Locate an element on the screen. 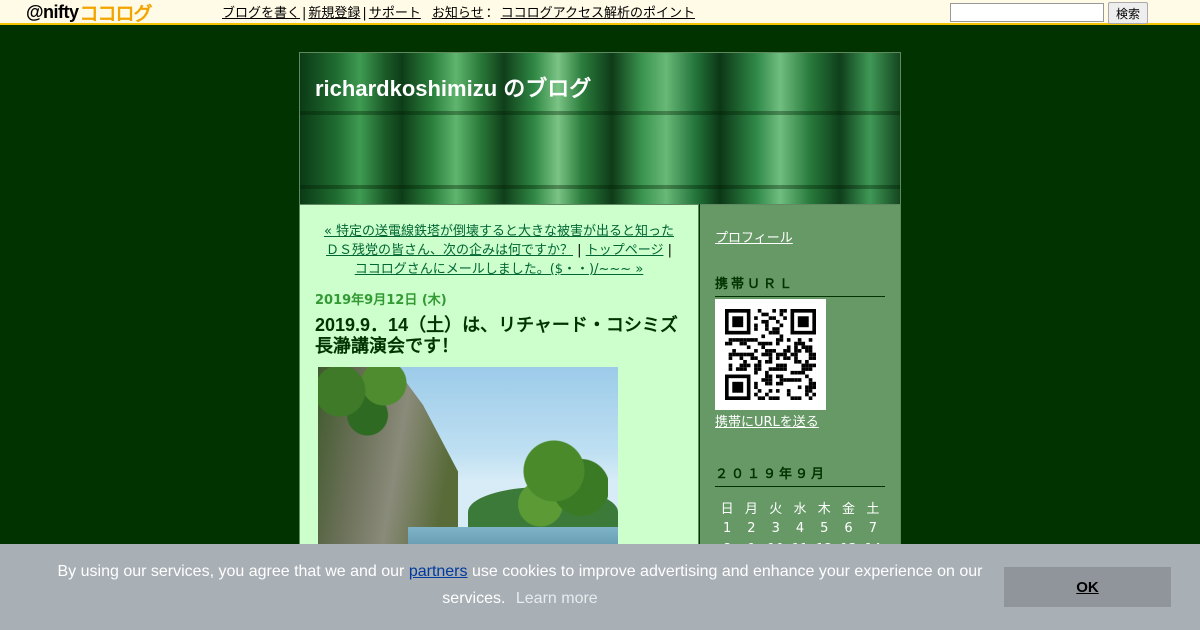 The height and width of the screenshot is (630, 1200). top-nav: ブログを書く | 新規登録 | サポート お知らせ：ココログアクセス解析のポイント is located at coordinates (458, 13).